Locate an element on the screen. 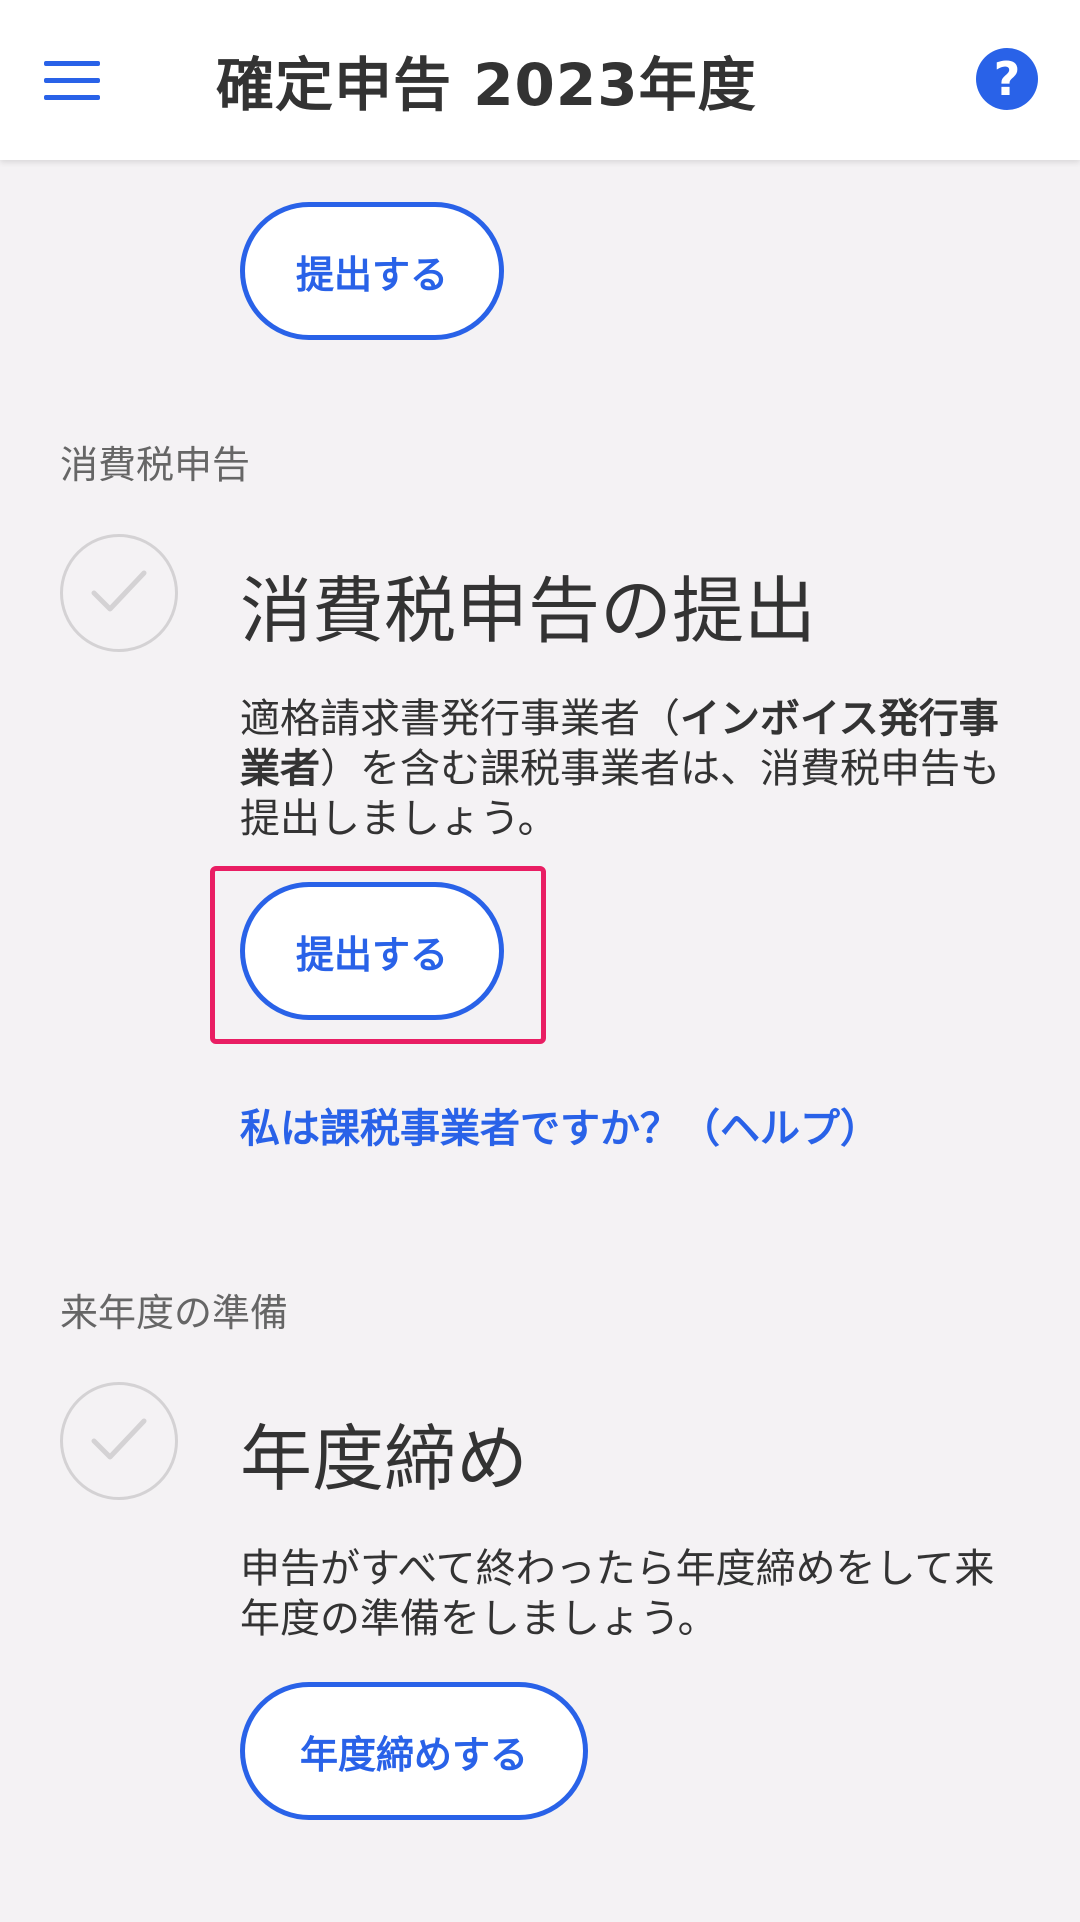 This screenshot has width=1080, height=1922. help-icon: ? is located at coordinates (1007, 79).